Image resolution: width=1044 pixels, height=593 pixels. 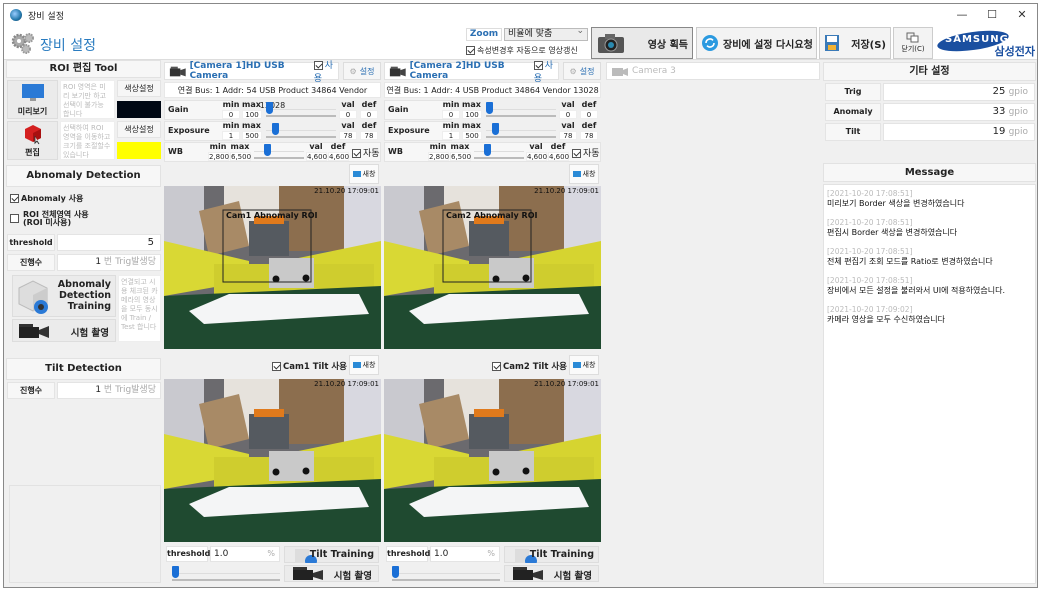 What do you see at coordinates (472, 135) in the screenshot?
I see `exposure-max-value: 500` at bounding box center [472, 135].